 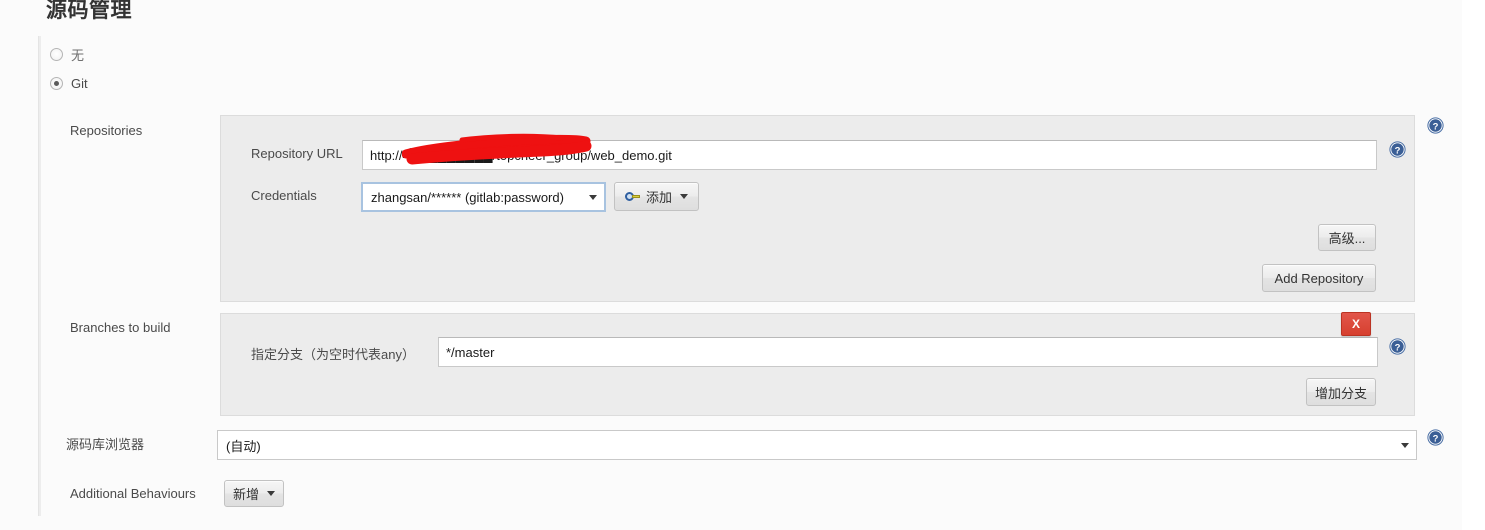 I want to click on add-credentials-button: 添加, so click(x=657, y=196).